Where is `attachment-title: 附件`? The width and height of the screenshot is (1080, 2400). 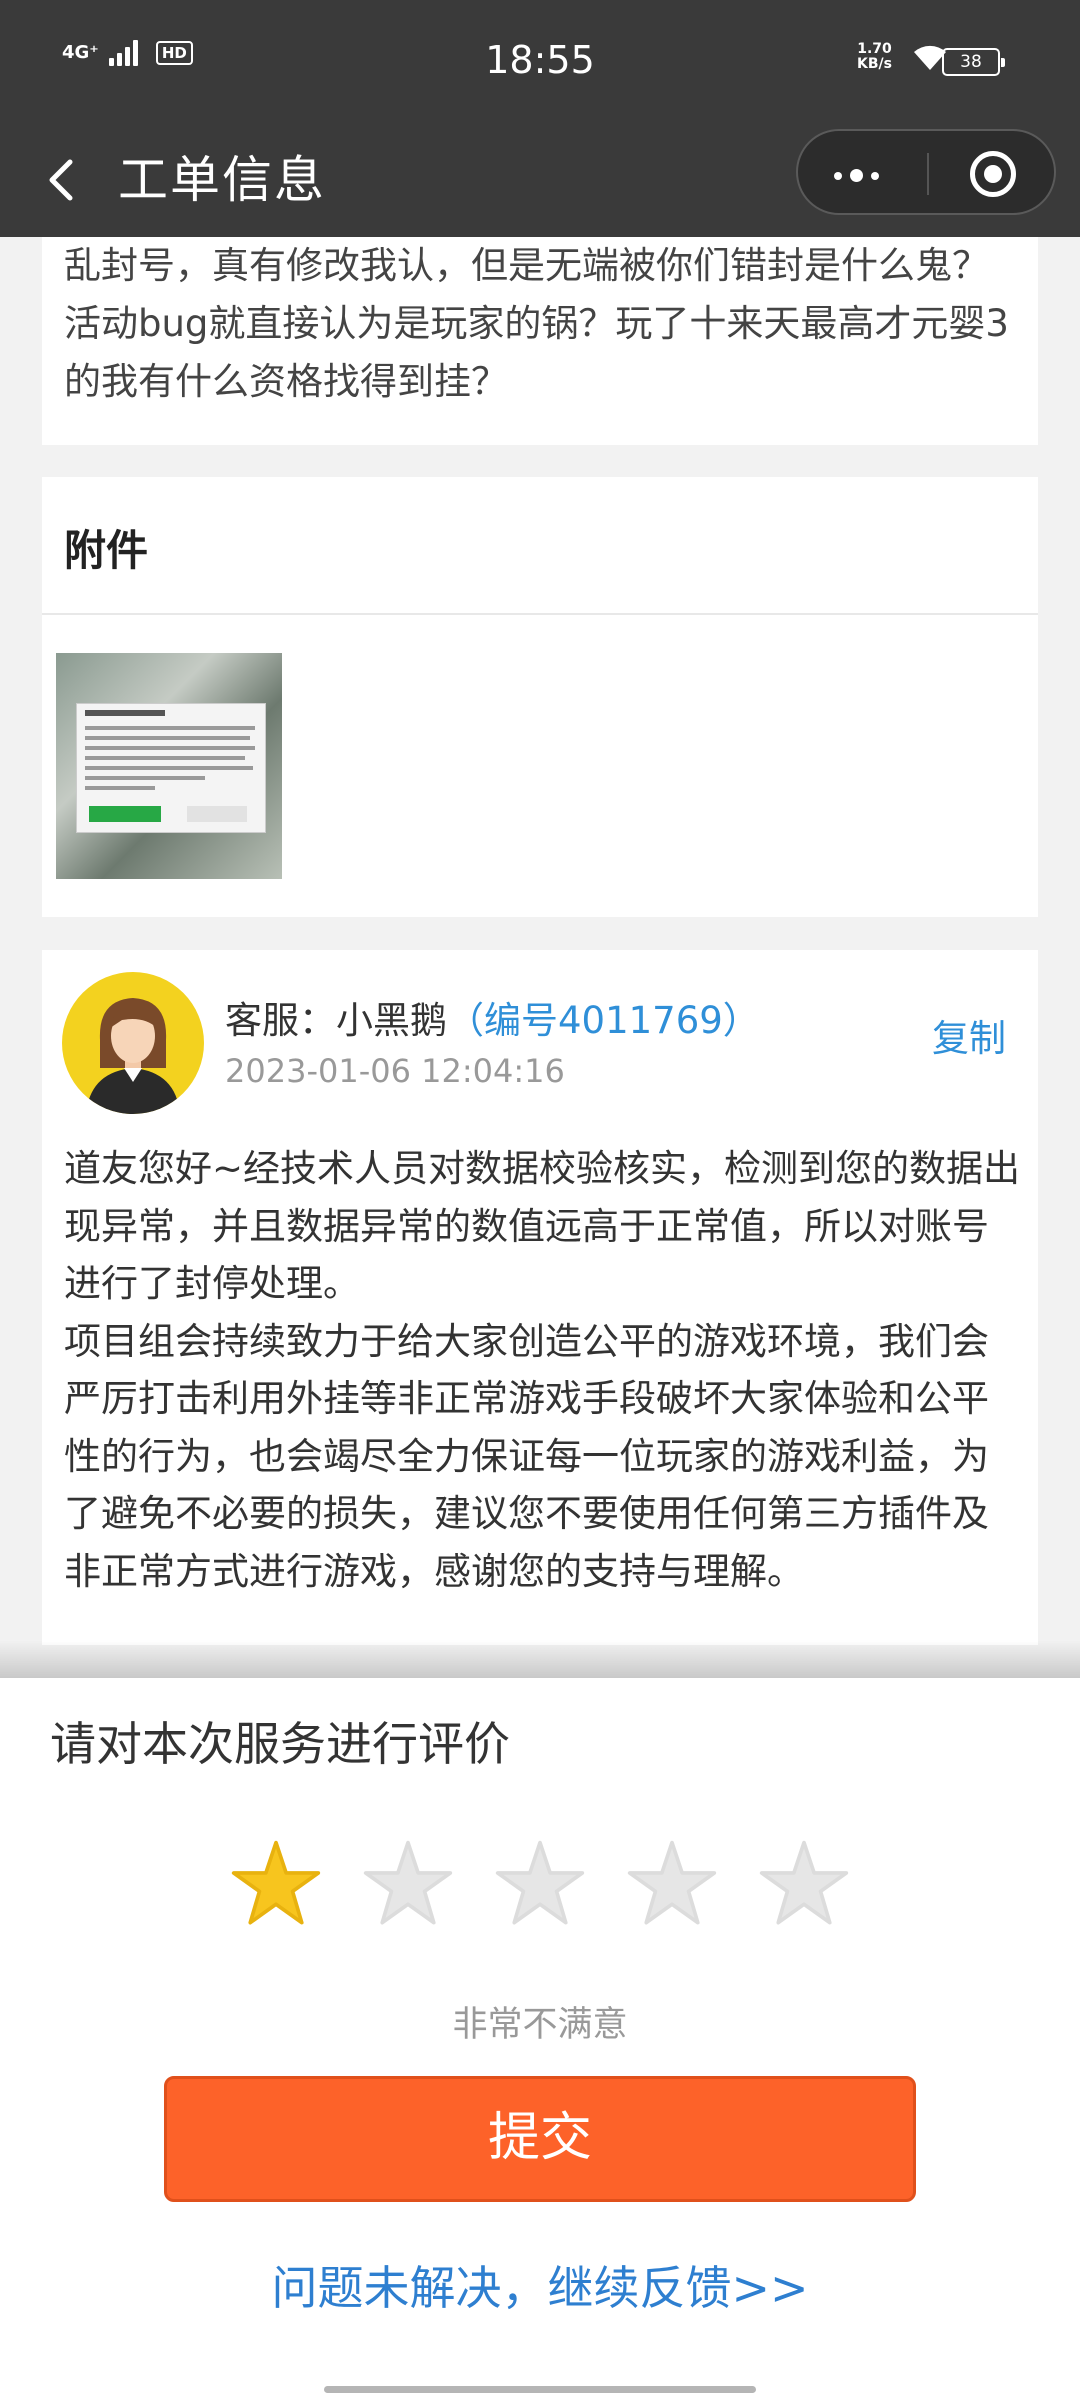
attachment-title: 附件 is located at coordinates (106, 550).